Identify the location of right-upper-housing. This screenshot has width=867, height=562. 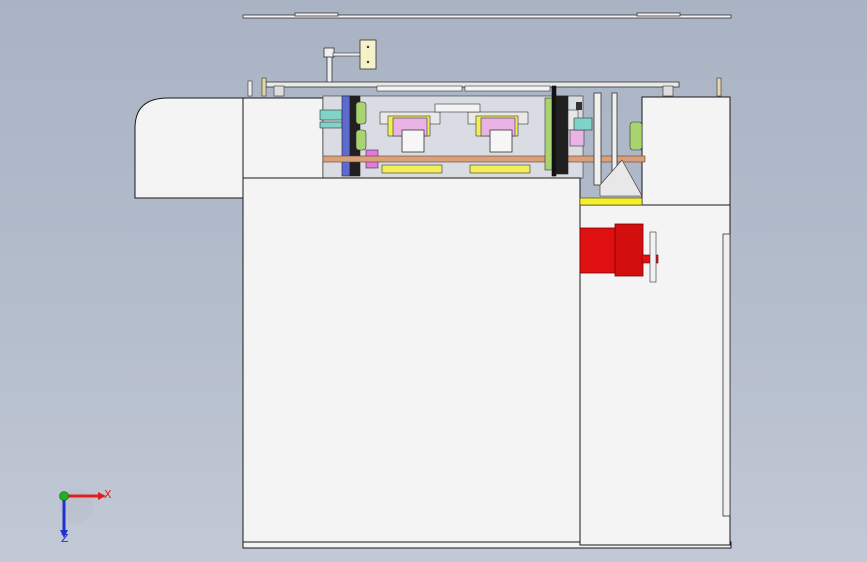
(686, 151).